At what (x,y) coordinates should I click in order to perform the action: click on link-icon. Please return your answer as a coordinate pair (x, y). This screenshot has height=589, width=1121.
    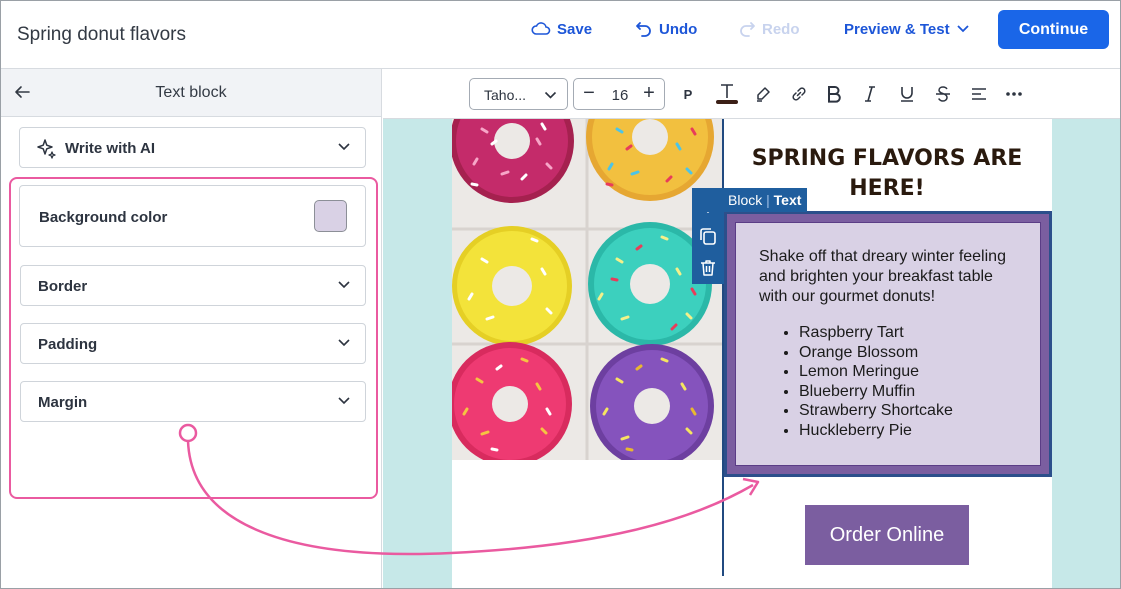
    Looking at the image, I should click on (799, 94).